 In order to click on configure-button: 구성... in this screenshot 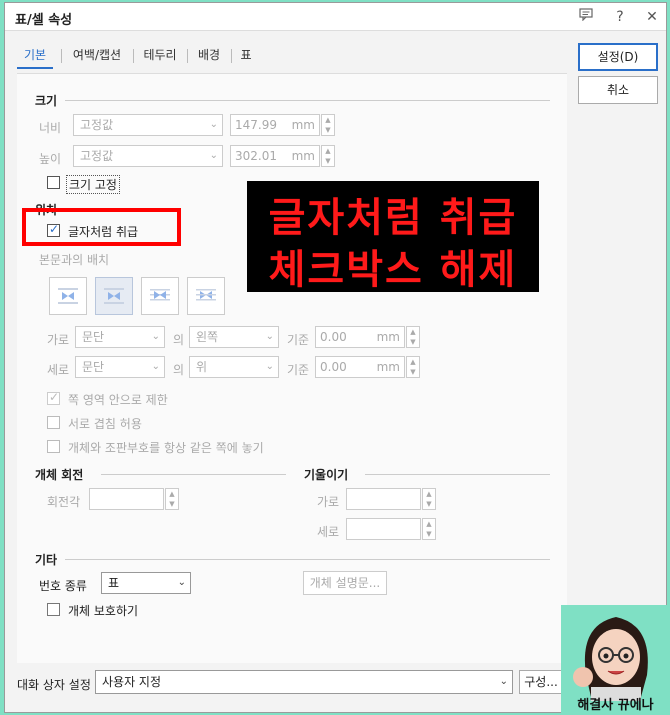, I will do `click(541, 682)`.